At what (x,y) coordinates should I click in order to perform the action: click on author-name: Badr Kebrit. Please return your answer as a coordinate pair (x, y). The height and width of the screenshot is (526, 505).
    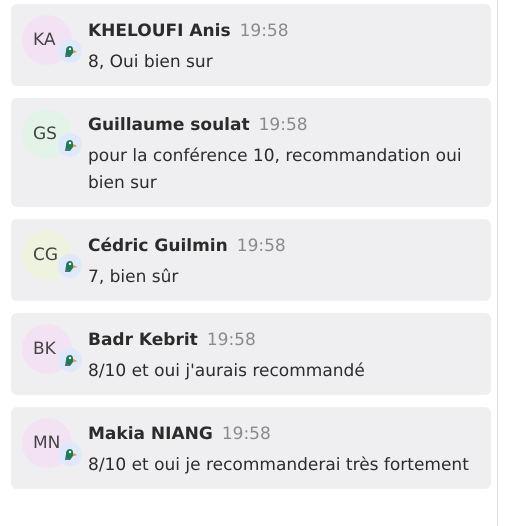
    Looking at the image, I should click on (143, 340).